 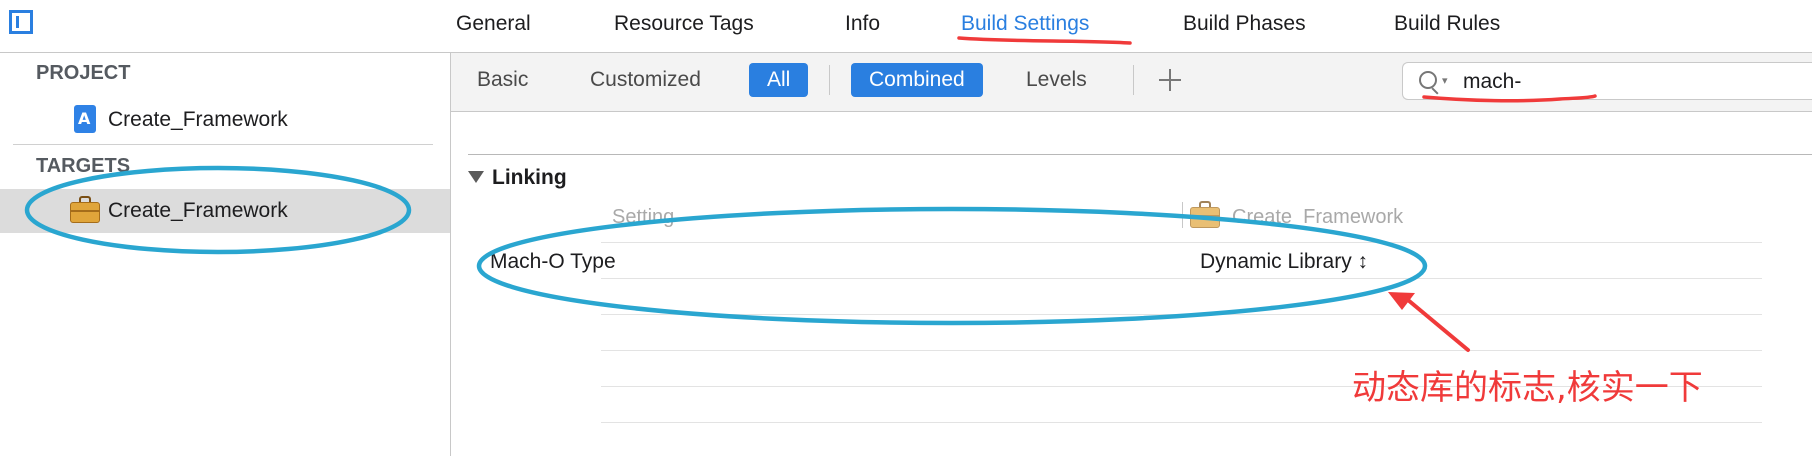 I want to click on disclosure-triangle-icon, so click(x=476, y=177).